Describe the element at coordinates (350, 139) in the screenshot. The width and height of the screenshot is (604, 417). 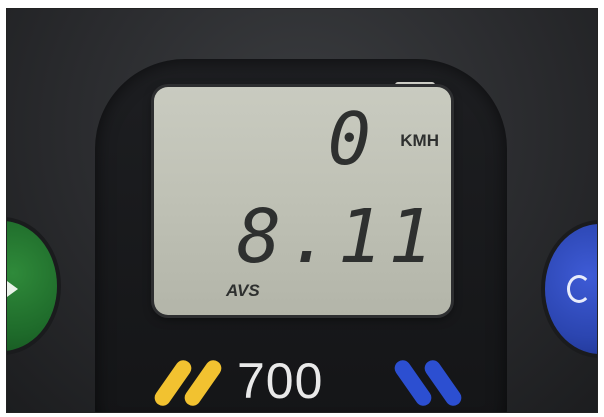
I see `current-speed-value: 0` at that location.